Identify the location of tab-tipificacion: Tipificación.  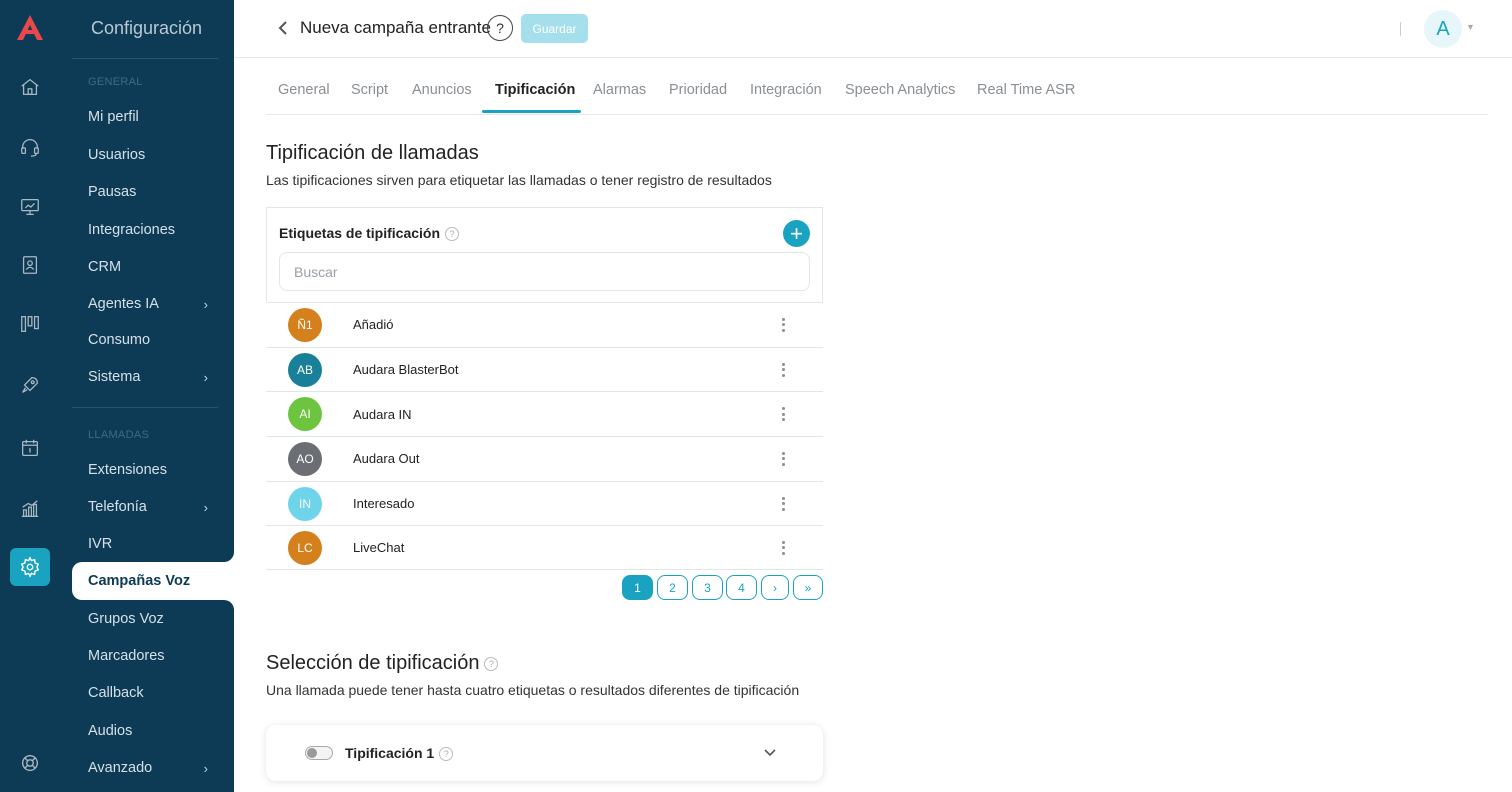
(535, 90).